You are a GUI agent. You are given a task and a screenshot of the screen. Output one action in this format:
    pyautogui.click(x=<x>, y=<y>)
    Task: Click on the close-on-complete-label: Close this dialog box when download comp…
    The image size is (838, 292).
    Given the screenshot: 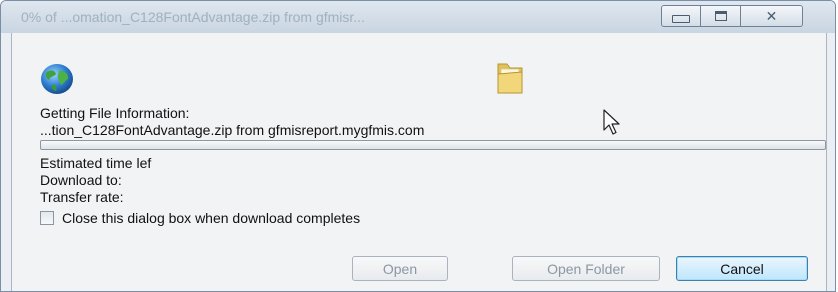 What is the action you would take?
    pyautogui.click(x=211, y=218)
    